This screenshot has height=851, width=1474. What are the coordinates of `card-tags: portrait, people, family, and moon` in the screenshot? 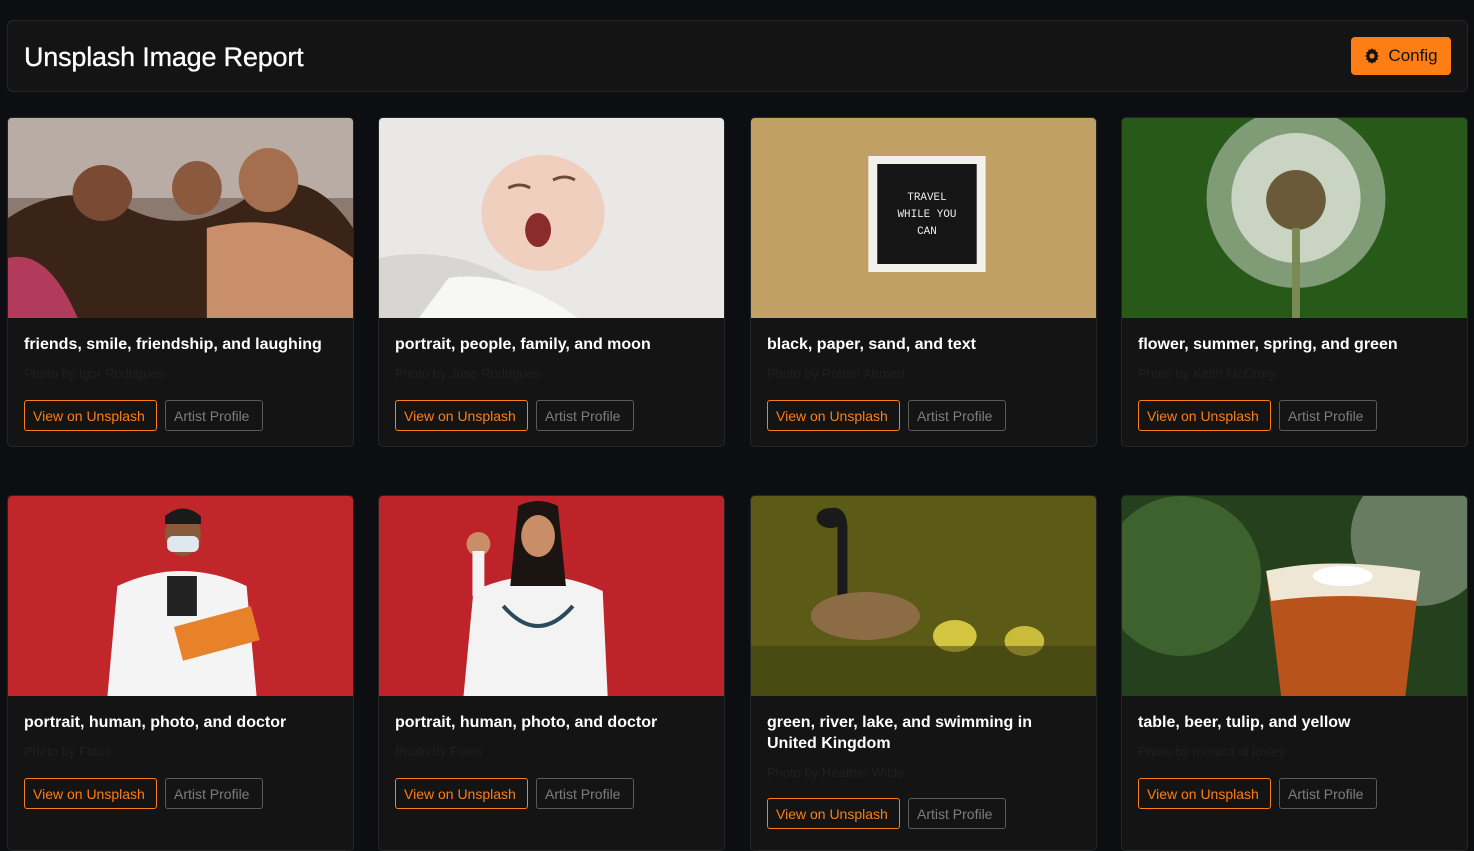 It's located at (523, 344).